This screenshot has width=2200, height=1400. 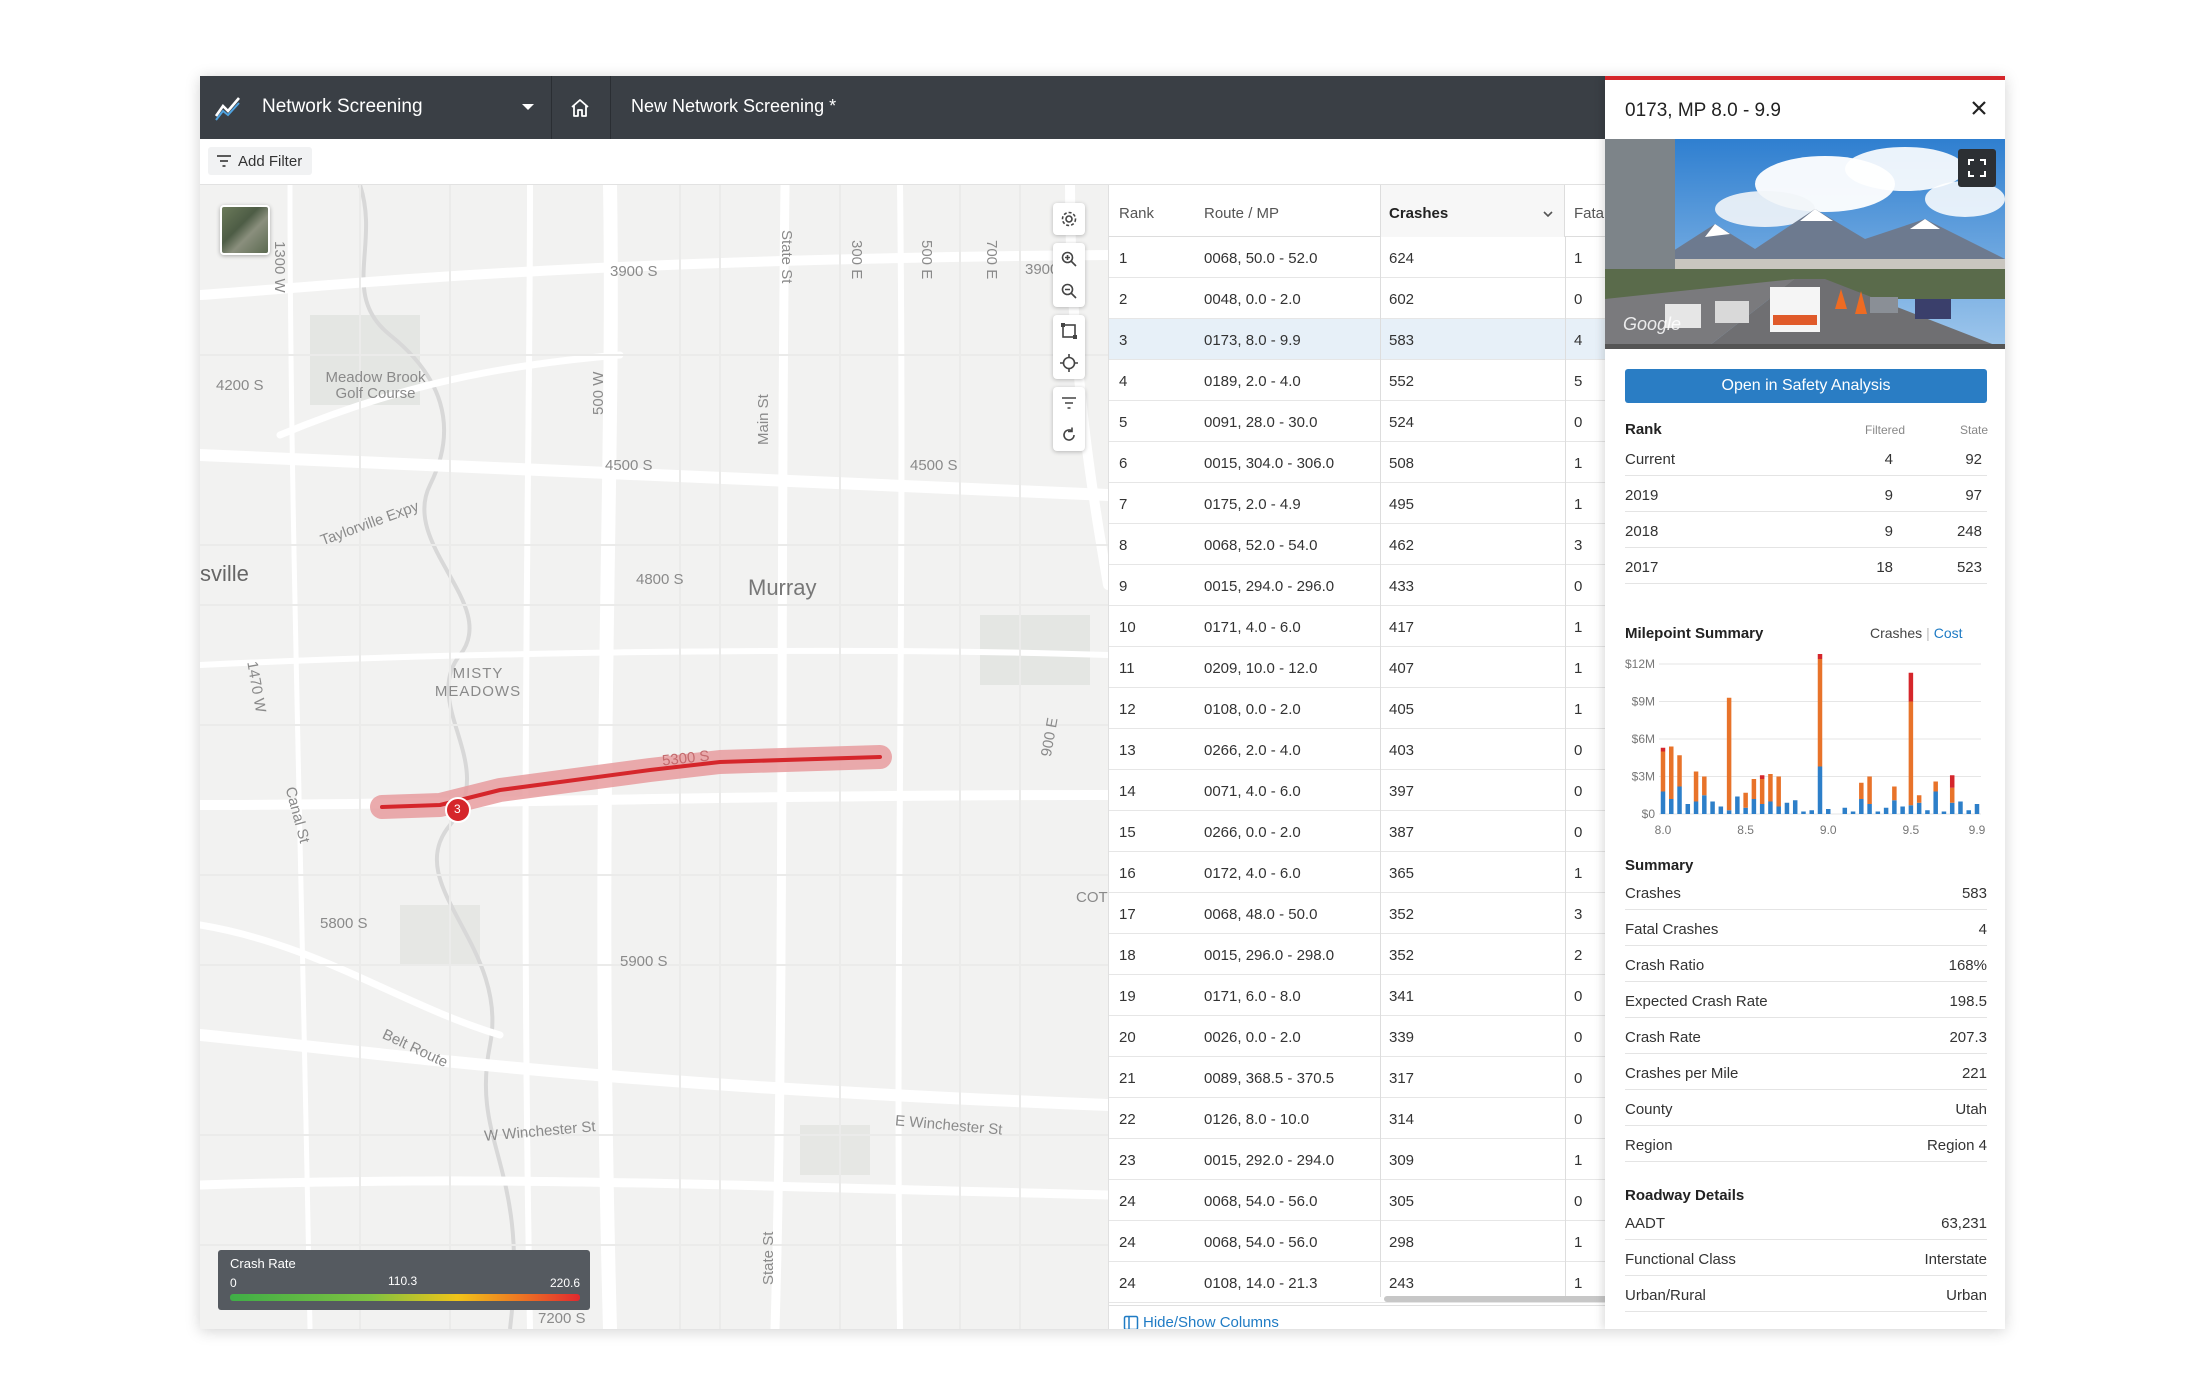 I want to click on reset-map-button, so click(x=1069, y=435).